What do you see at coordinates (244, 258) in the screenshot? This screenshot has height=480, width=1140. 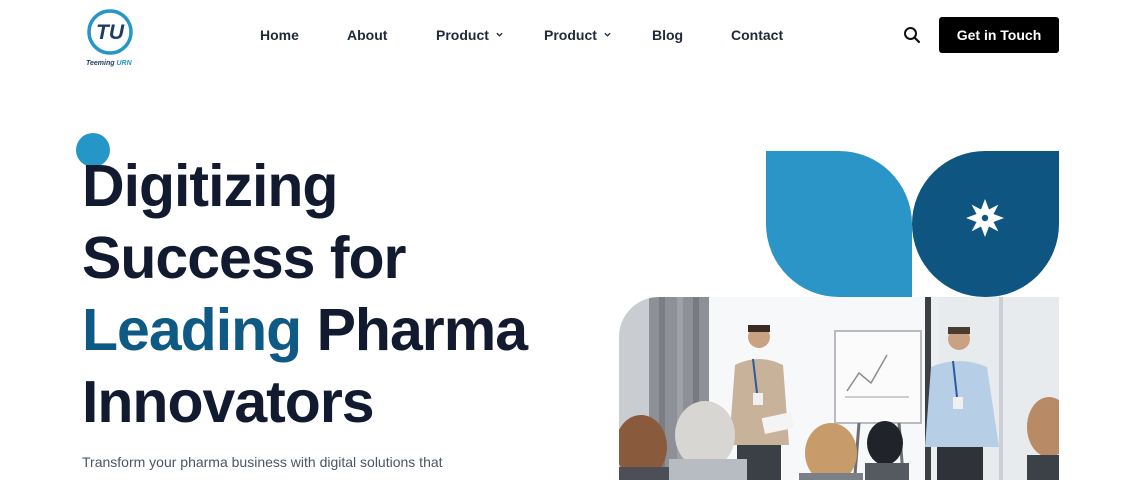 I see `hero-title-line-2: Success for` at bounding box center [244, 258].